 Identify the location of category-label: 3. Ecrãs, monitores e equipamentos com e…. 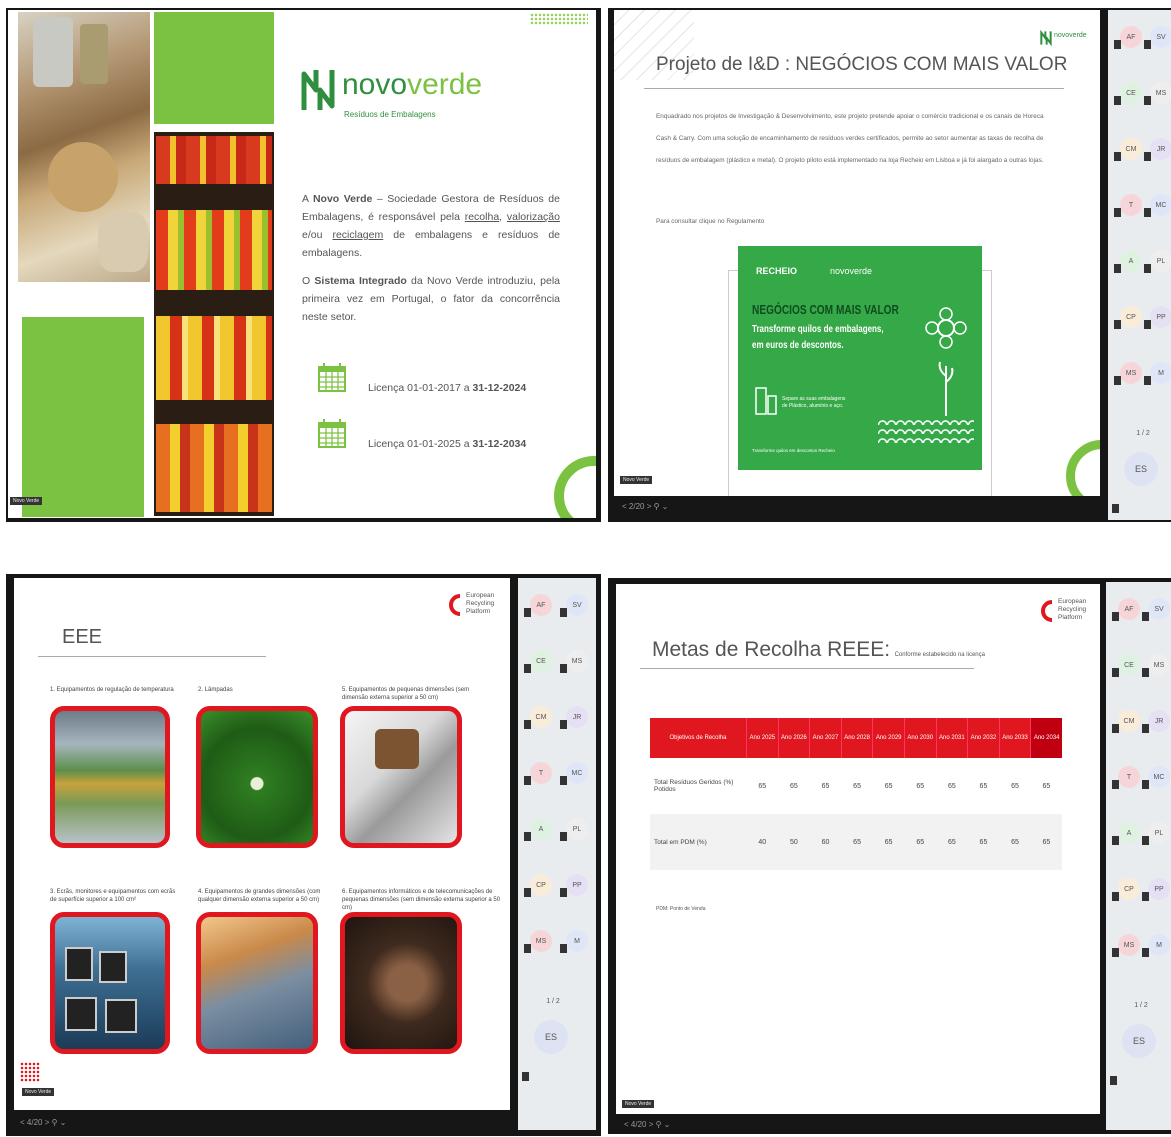
(113, 896).